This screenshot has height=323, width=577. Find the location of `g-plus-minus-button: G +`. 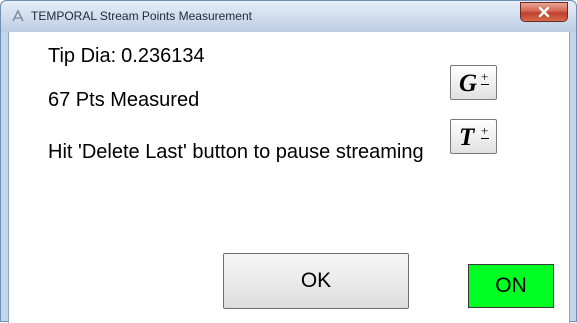

g-plus-minus-button: G + is located at coordinates (473, 82).